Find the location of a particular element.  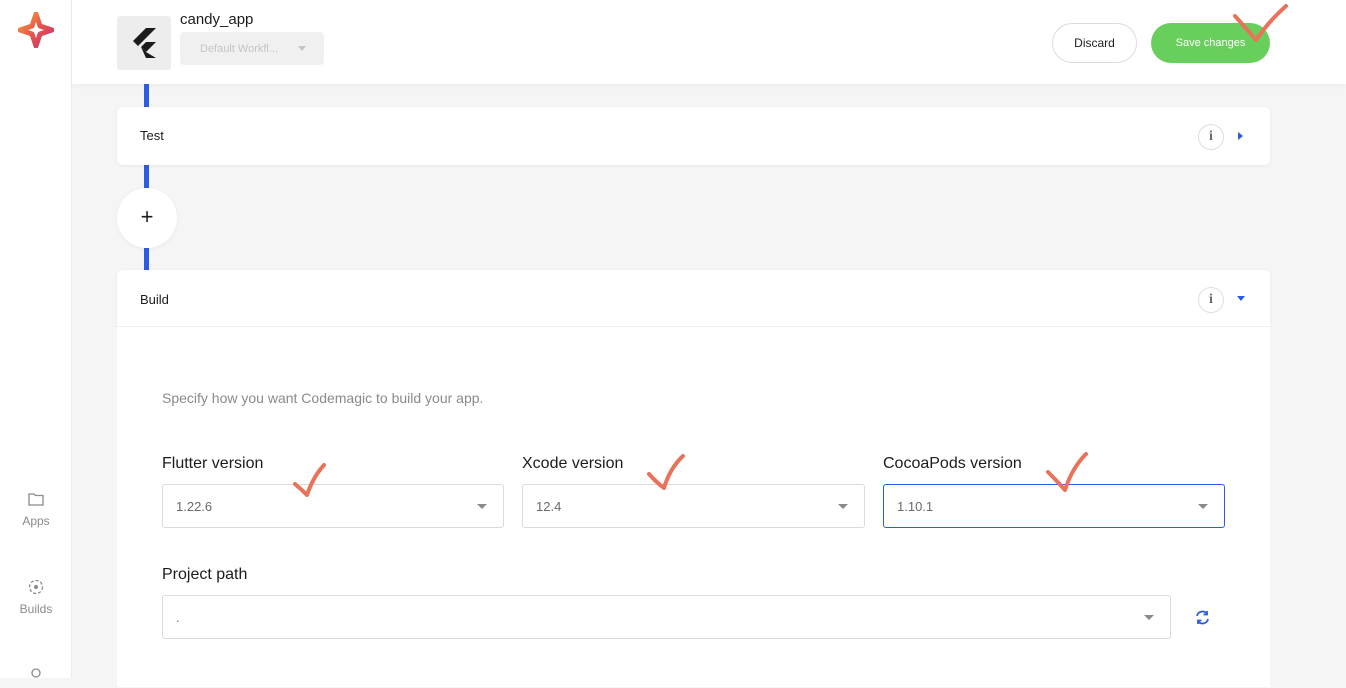

sidebar-item-label: Builds is located at coordinates (36, 609).